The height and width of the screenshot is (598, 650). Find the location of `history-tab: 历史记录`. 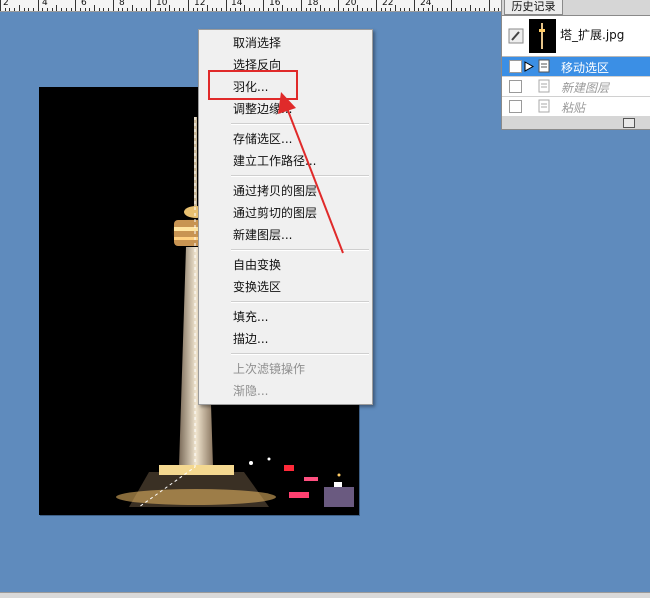

history-tab: 历史记录 is located at coordinates (533, 7).